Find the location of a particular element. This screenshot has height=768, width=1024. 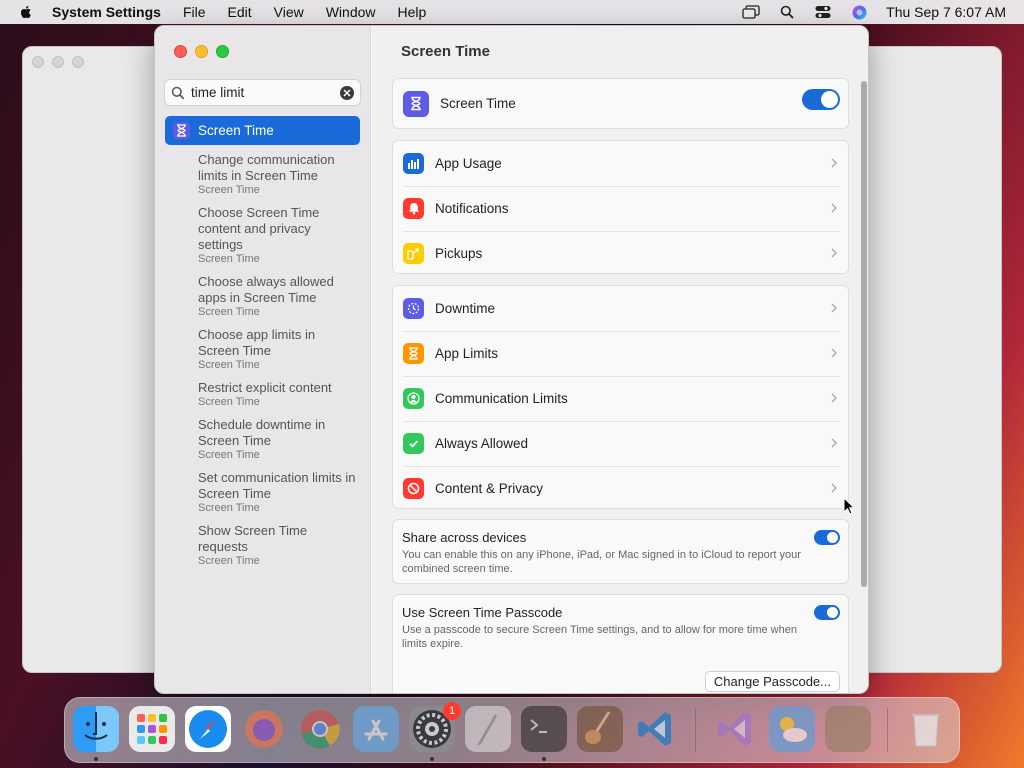

finder-icon is located at coordinates (96, 729).